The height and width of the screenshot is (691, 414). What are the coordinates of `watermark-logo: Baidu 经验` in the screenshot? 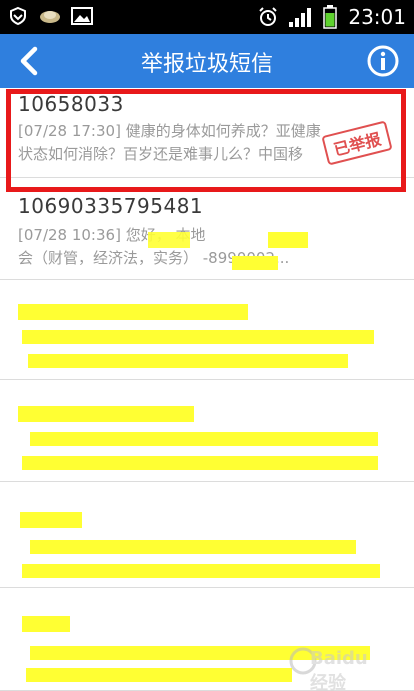 It's located at (338, 665).